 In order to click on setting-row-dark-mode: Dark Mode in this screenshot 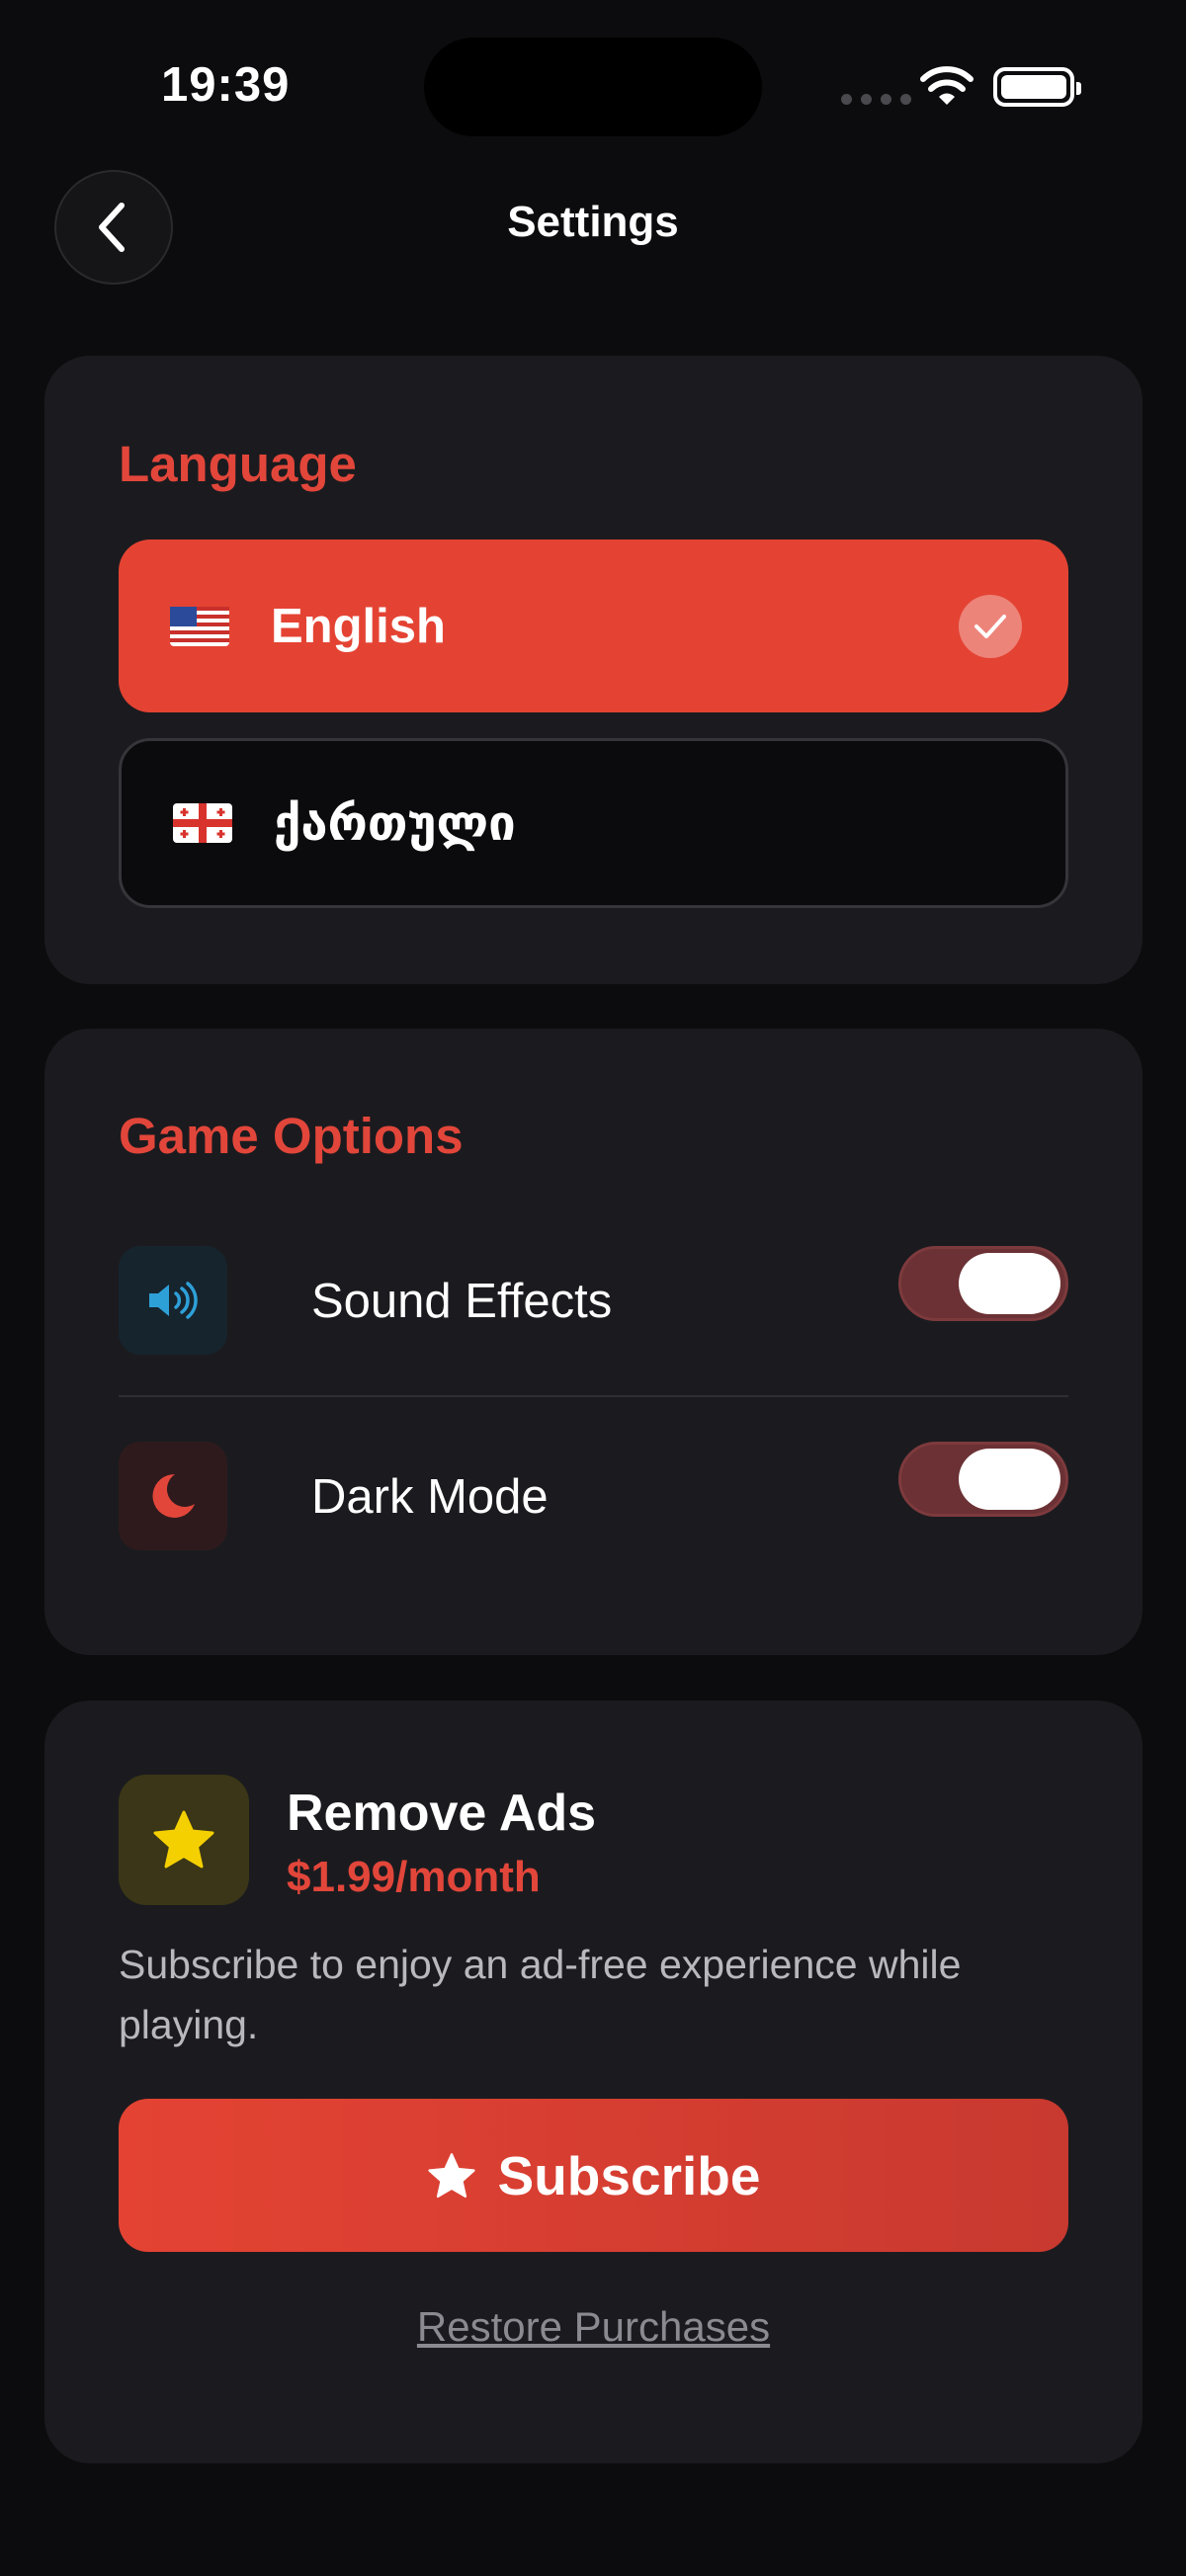, I will do `click(593, 1497)`.